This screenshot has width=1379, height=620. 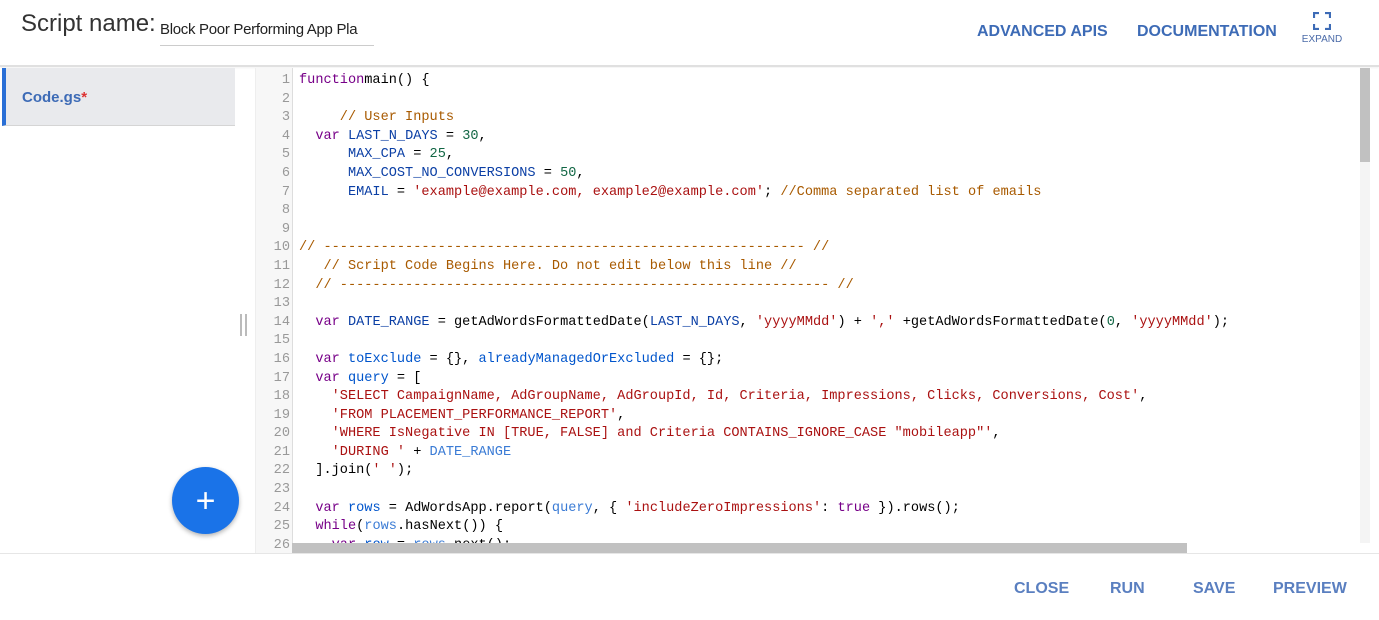 I want to click on line-number: 8, so click(x=285, y=211).